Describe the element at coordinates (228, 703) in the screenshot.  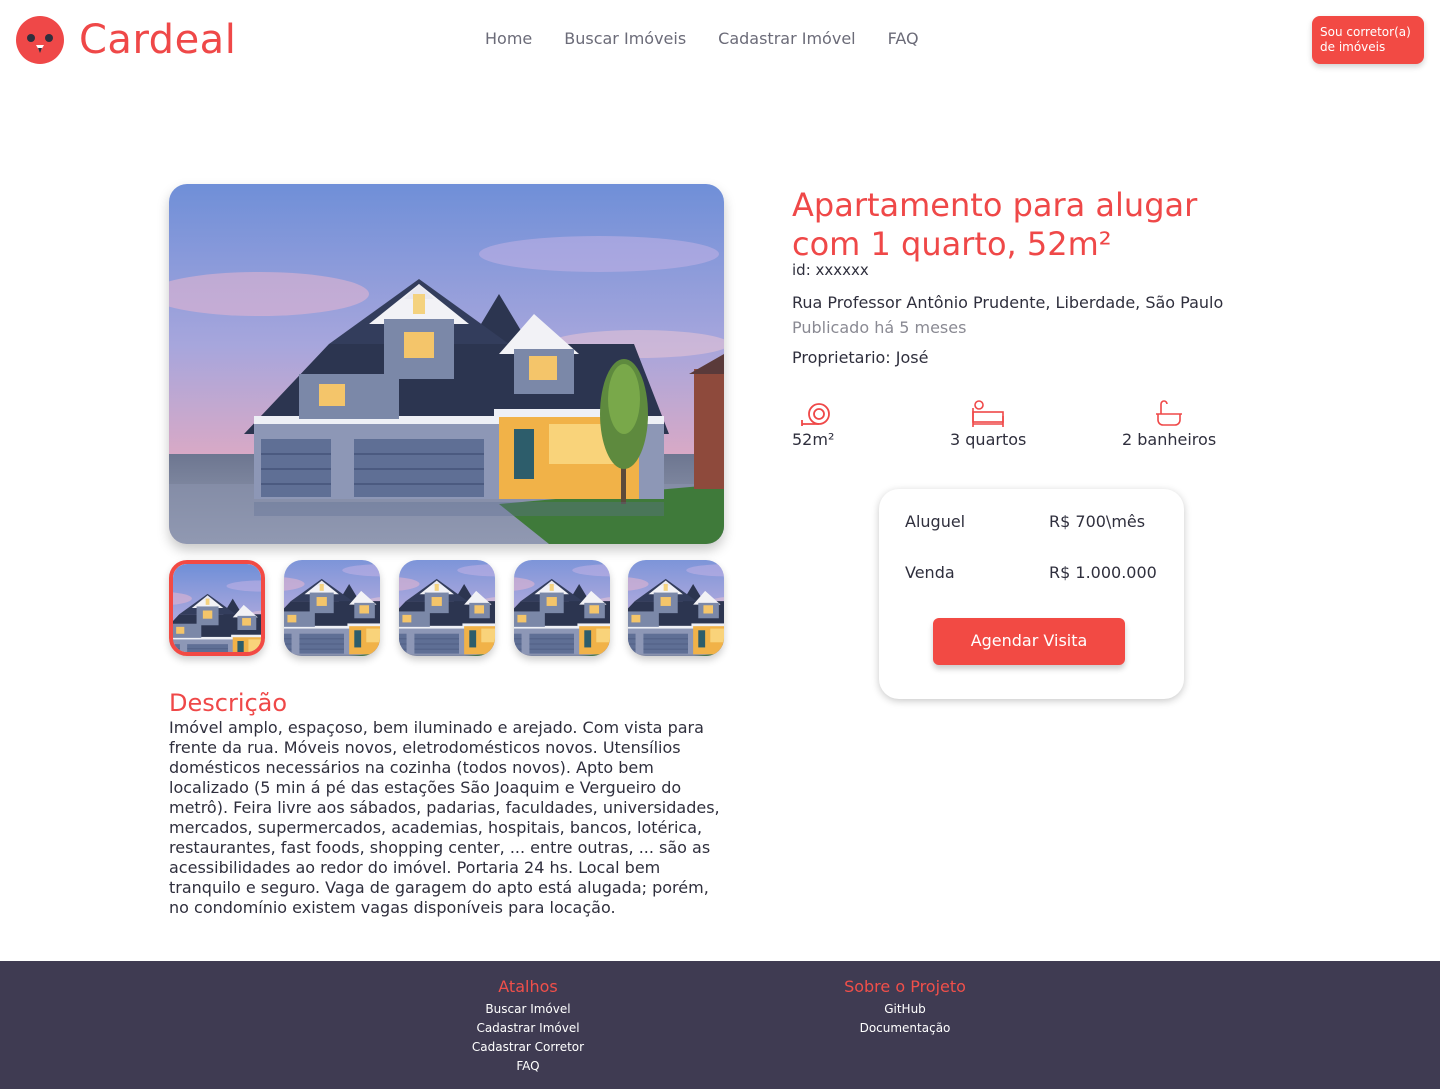
I see `description-title: Descrição` at that location.